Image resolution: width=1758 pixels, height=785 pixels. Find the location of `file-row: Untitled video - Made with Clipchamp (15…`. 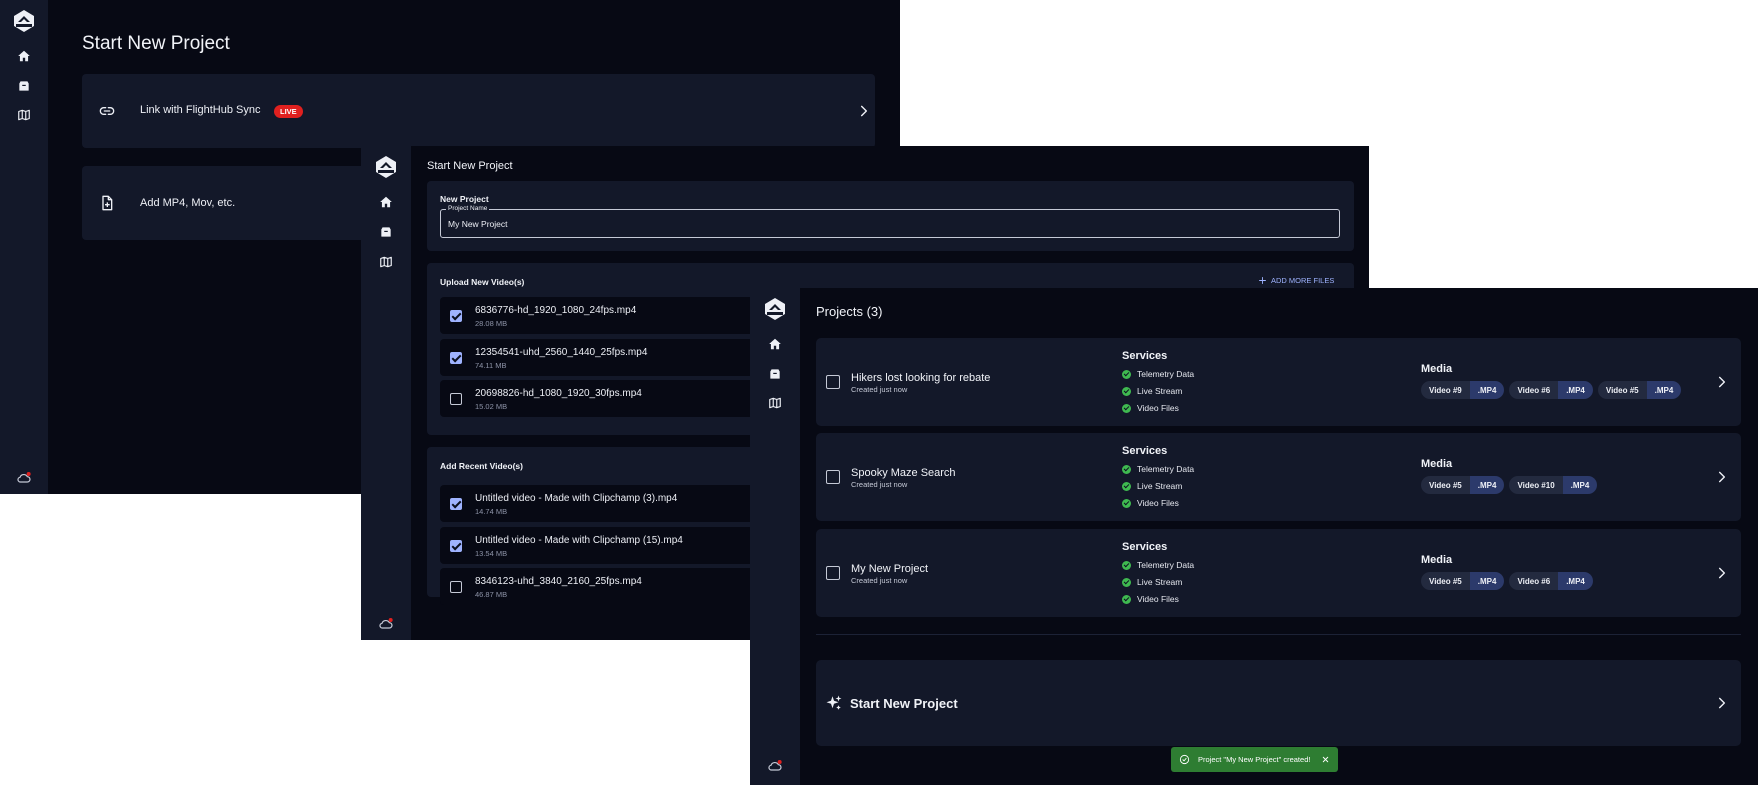

file-row: Untitled video - Made with Clipchamp (15… is located at coordinates (610, 545).